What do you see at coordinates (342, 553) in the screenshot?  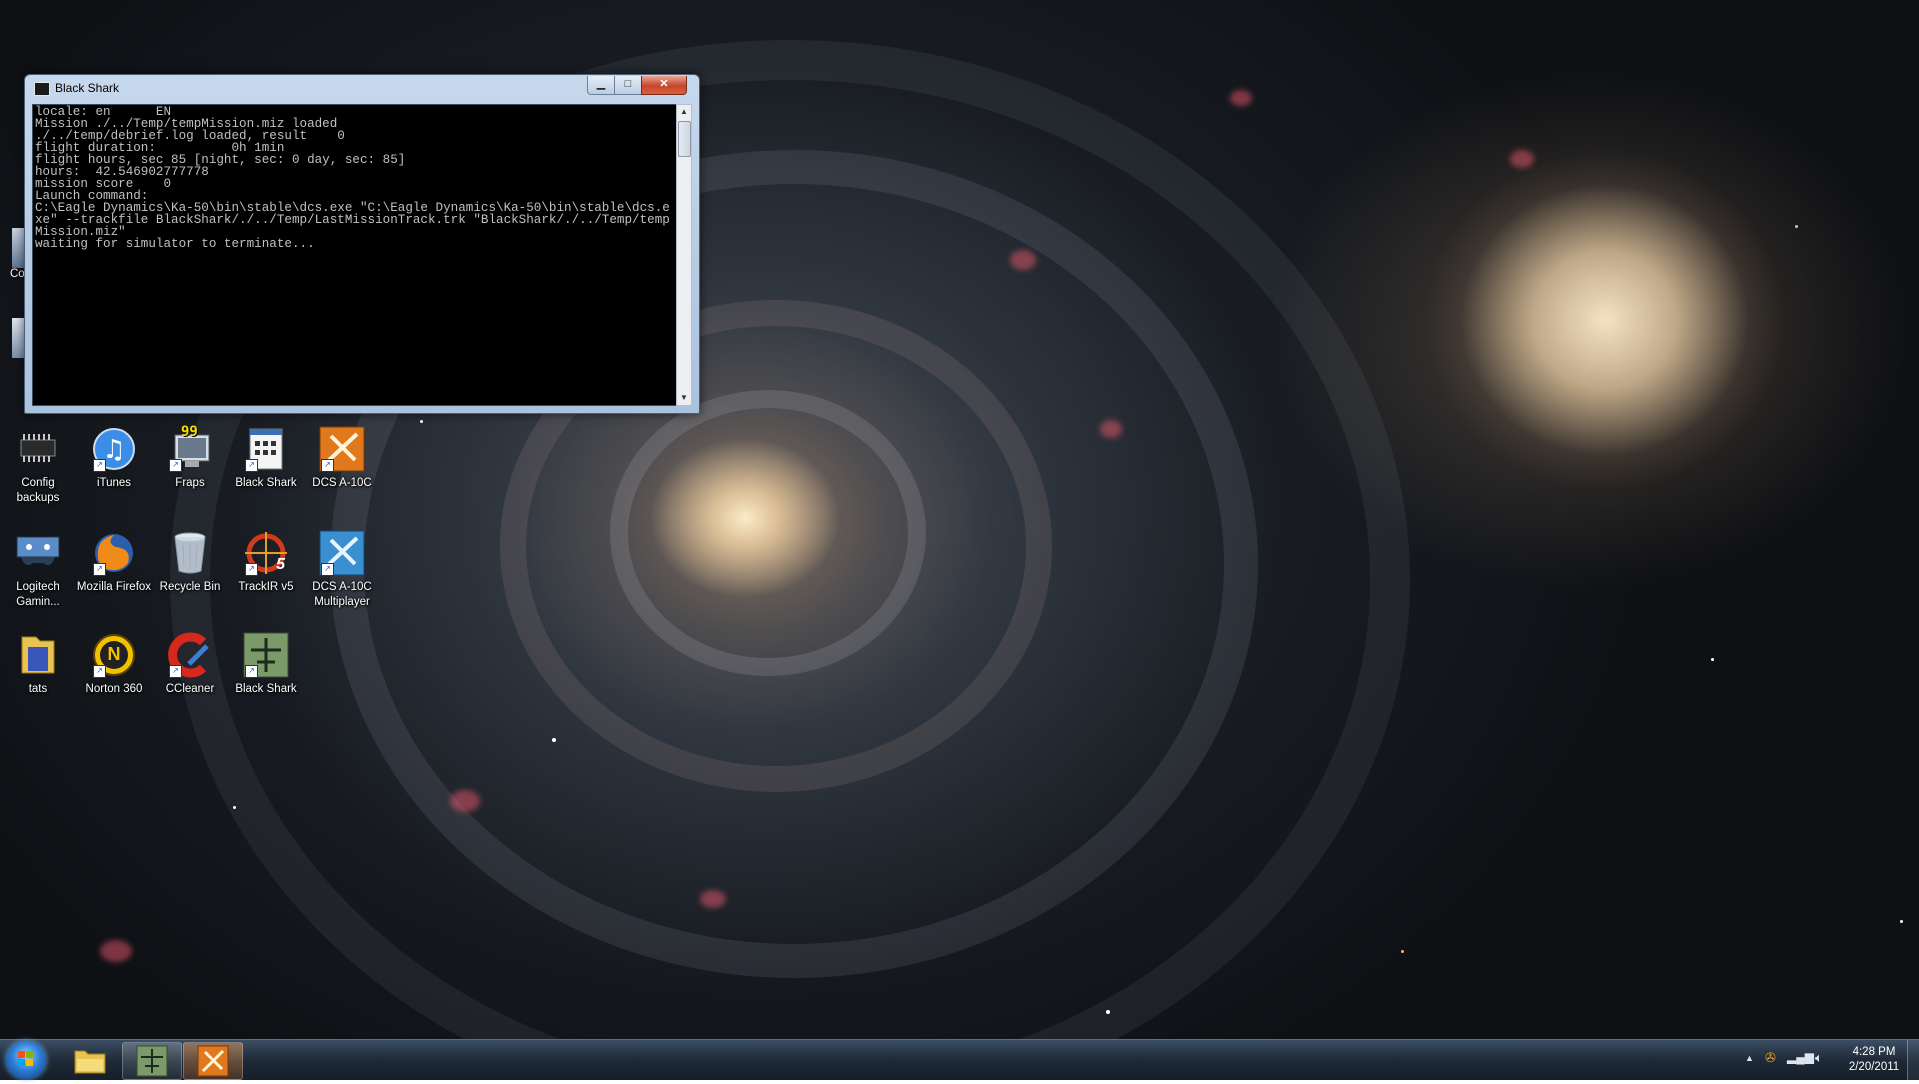 I see `dcs-a10c-multiplayer-icon: ↗` at bounding box center [342, 553].